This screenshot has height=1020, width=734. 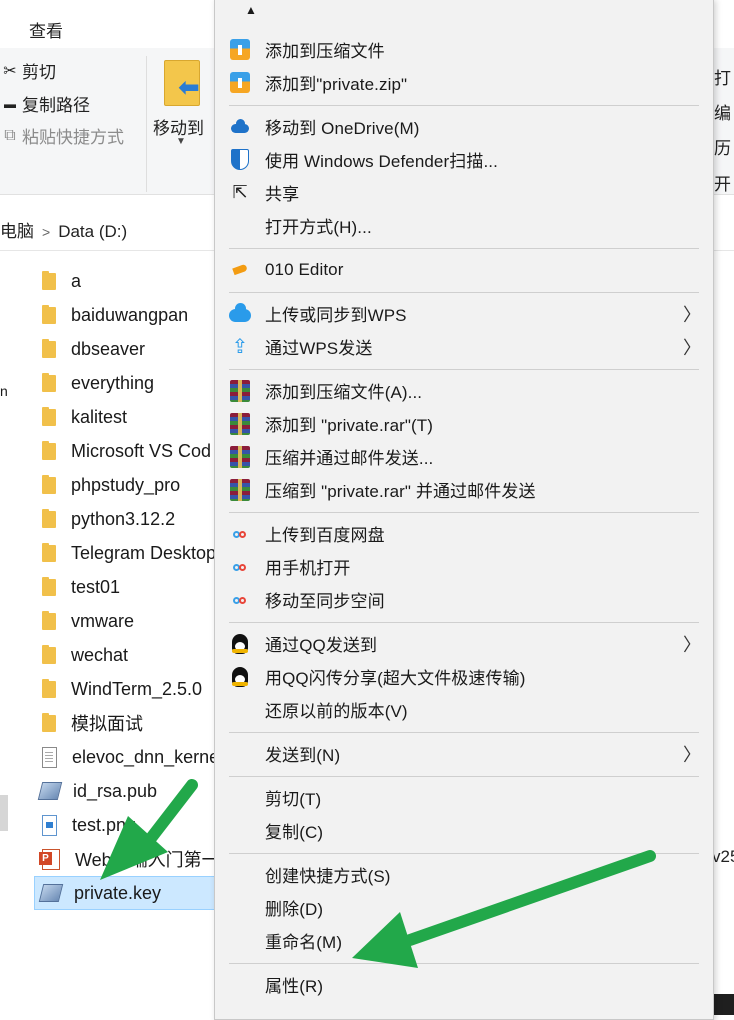 I want to click on nav-pane-scroll-thumb, so click(x=4, y=813).